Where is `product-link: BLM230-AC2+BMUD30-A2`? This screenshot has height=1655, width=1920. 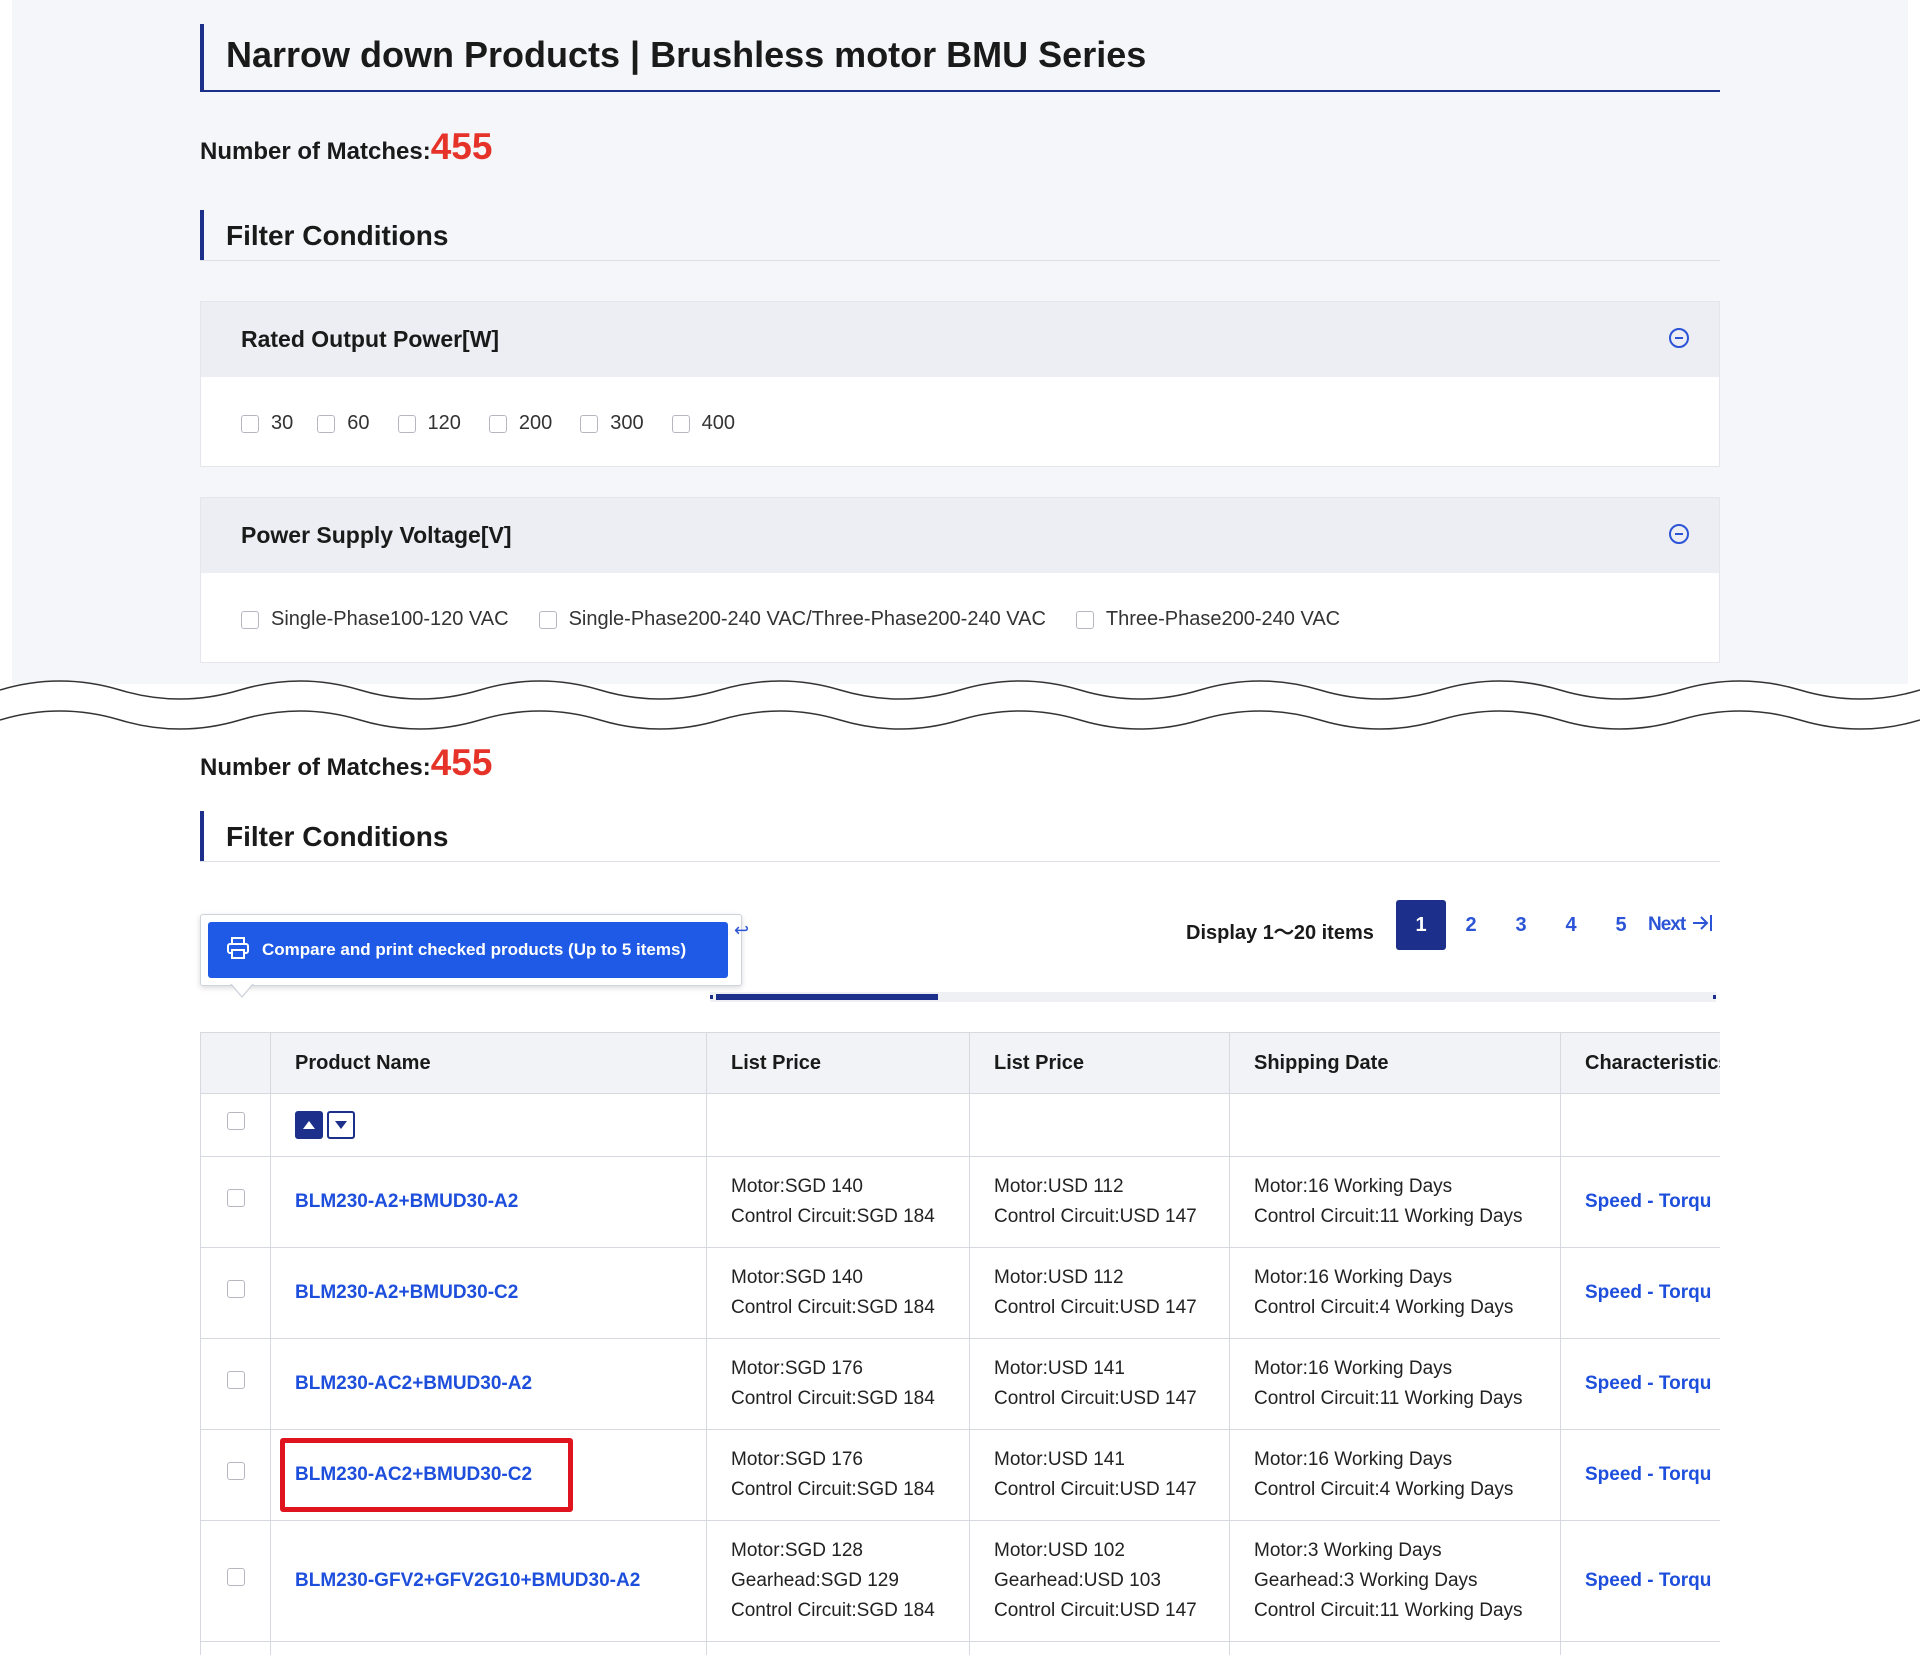
product-link: BLM230-AC2+BMUD30-A2 is located at coordinates (413, 1383).